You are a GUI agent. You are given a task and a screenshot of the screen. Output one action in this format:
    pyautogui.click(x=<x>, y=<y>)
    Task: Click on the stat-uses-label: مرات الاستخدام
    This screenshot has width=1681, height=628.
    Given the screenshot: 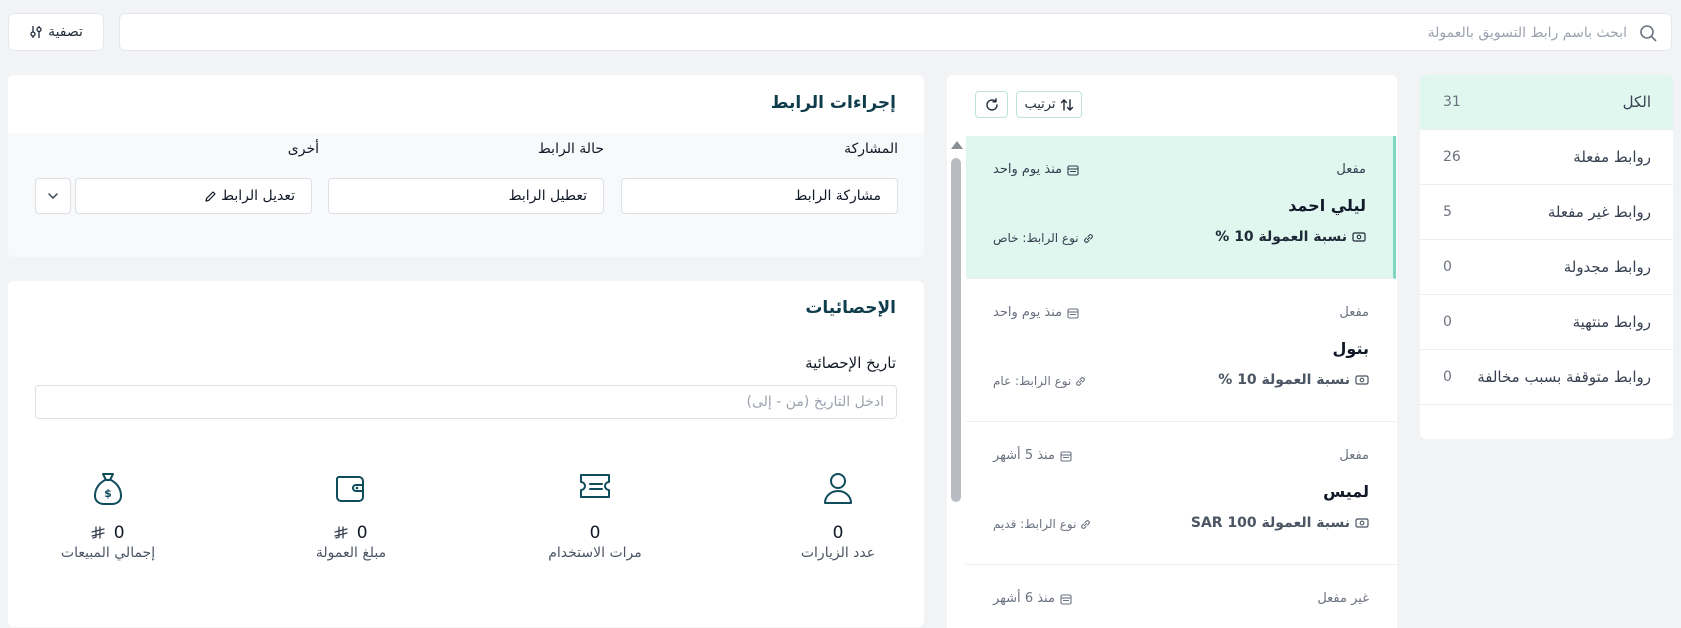 What is the action you would take?
    pyautogui.click(x=595, y=553)
    